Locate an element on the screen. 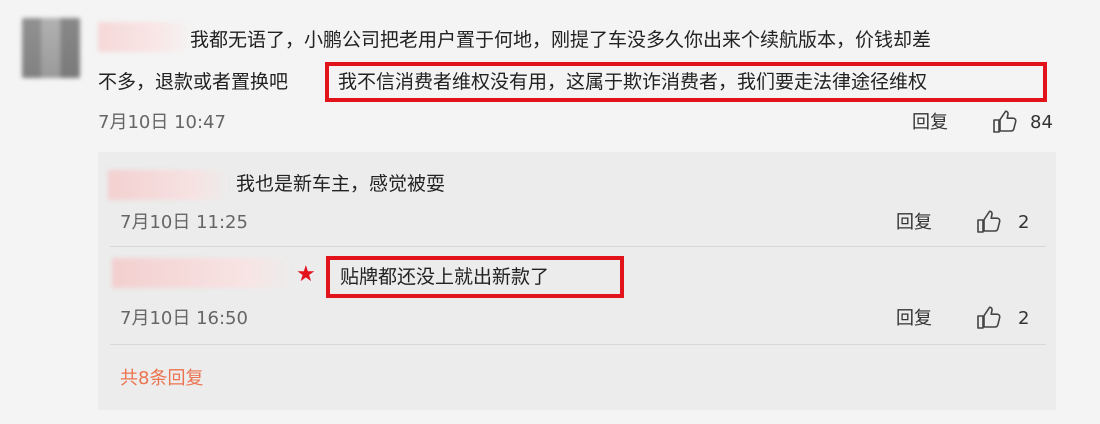 The height and width of the screenshot is (424, 1100). reply-highlighted-text: 贴牌都还没上就出新款了 is located at coordinates (445, 277).